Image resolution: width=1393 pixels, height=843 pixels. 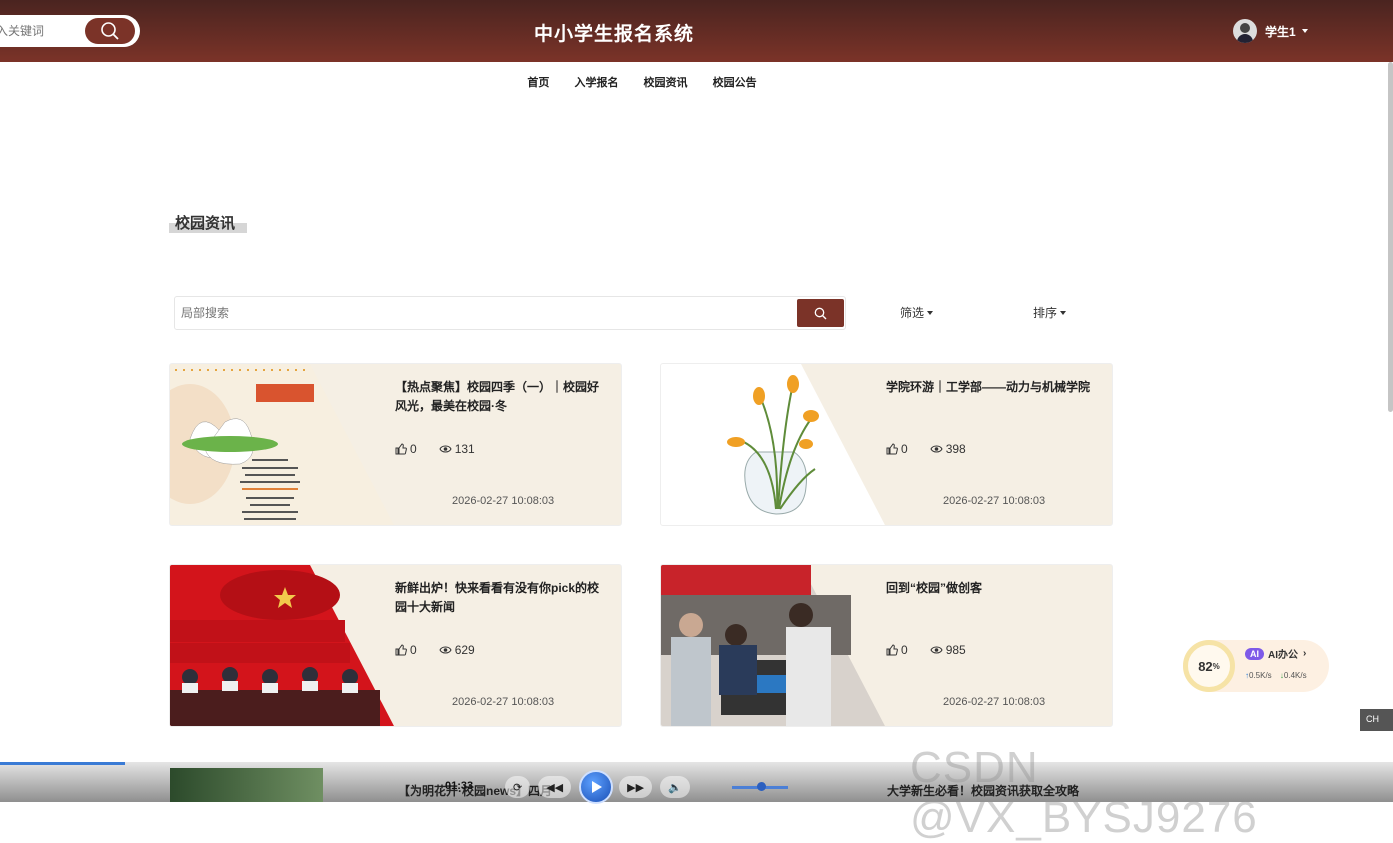 I want to click on article-meta: 0 398, so click(x=937, y=449).